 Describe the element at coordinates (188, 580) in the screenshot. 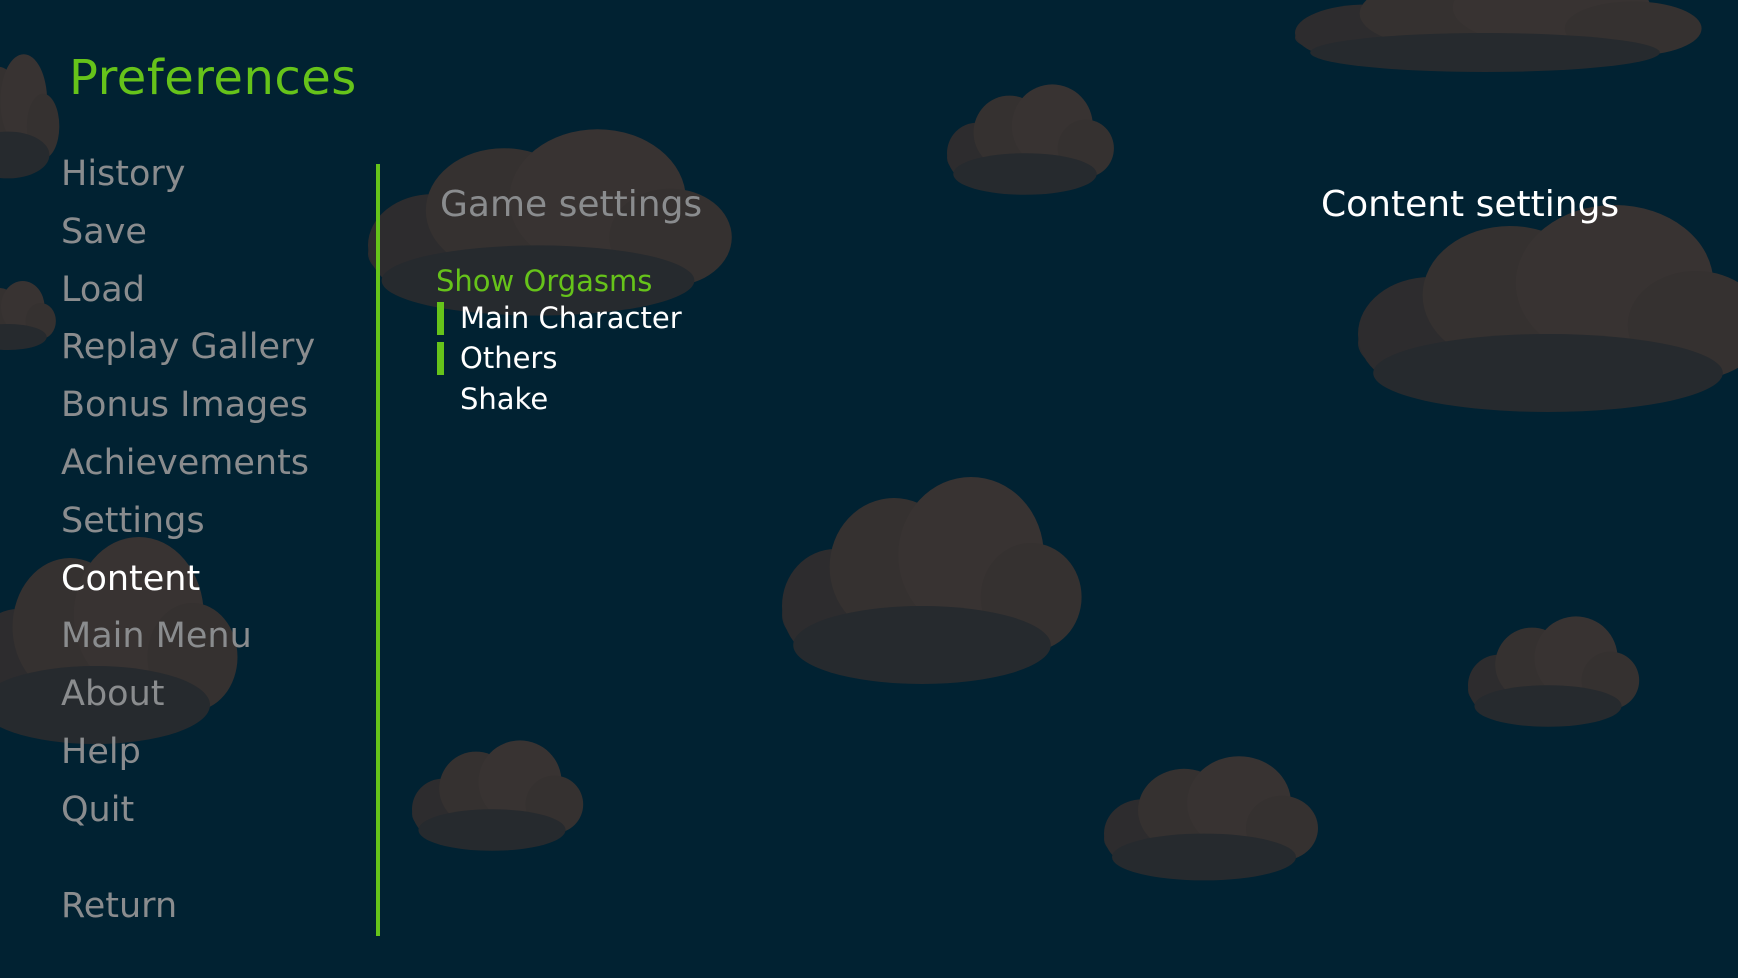

I see `nav-item-content: Content` at that location.